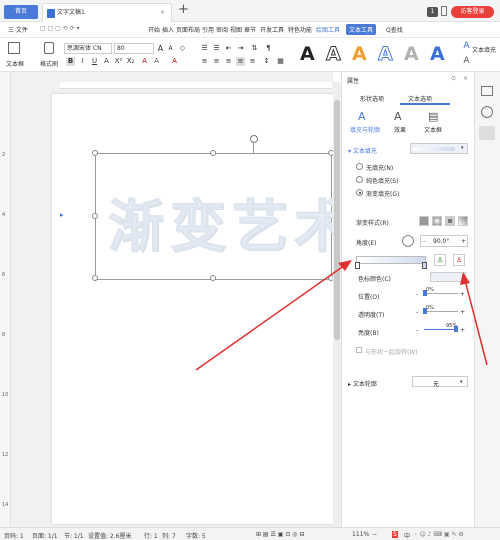  What do you see at coordinates (407, 535) in the screenshot?
I see `ime-language: 中` at bounding box center [407, 535].